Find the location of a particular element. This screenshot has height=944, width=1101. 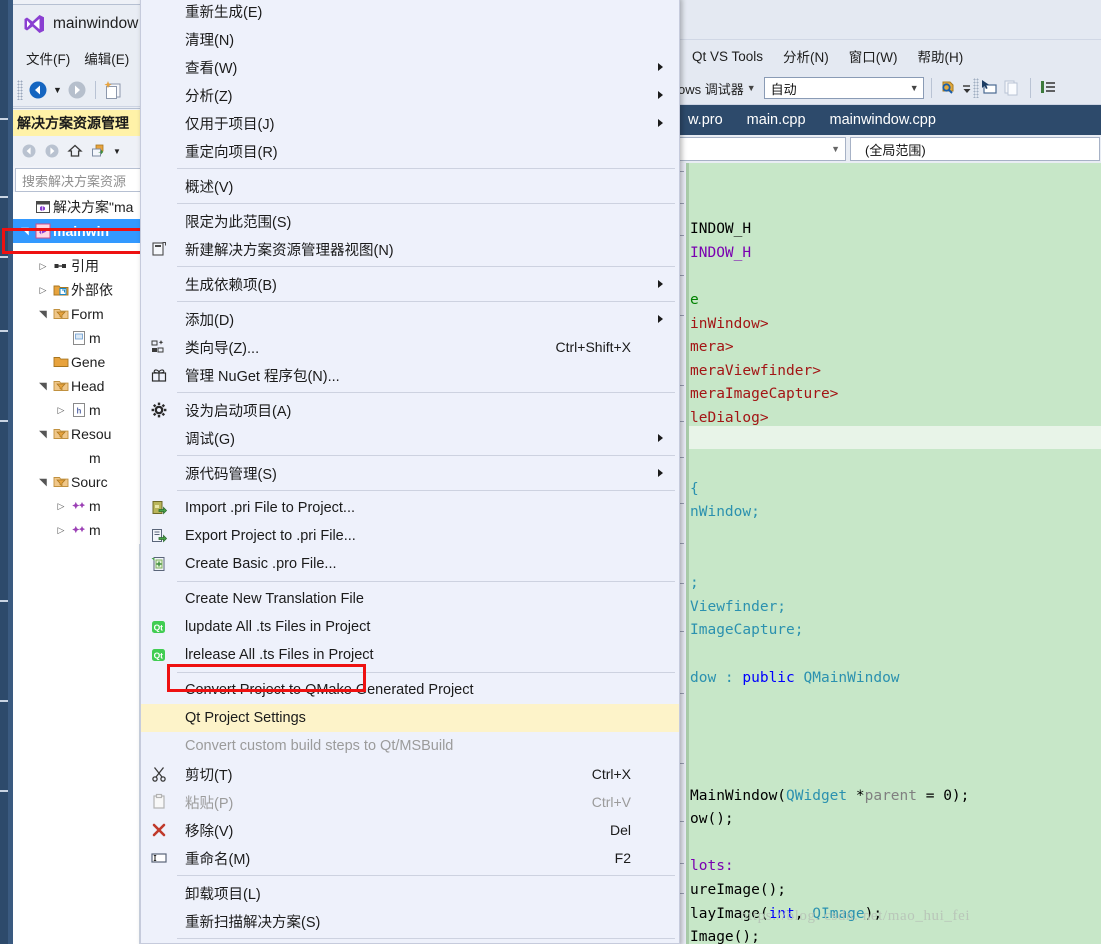

tree-item: ▷ 外部依 is located at coordinates (77, 290).